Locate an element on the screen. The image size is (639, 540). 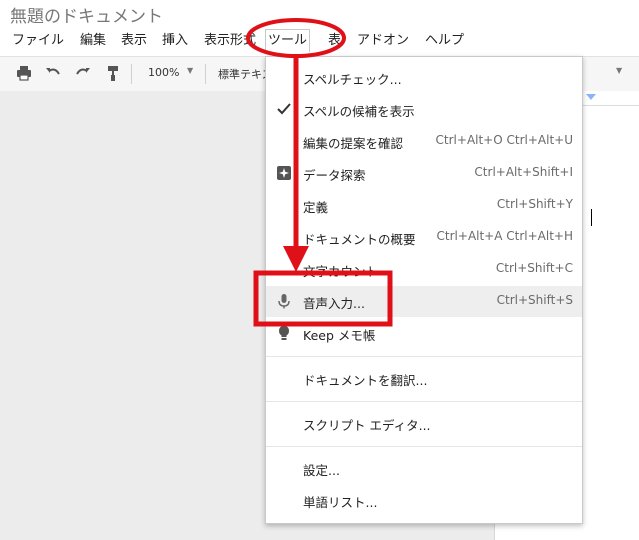
annotation-ellipse is located at coordinates (296, 38).